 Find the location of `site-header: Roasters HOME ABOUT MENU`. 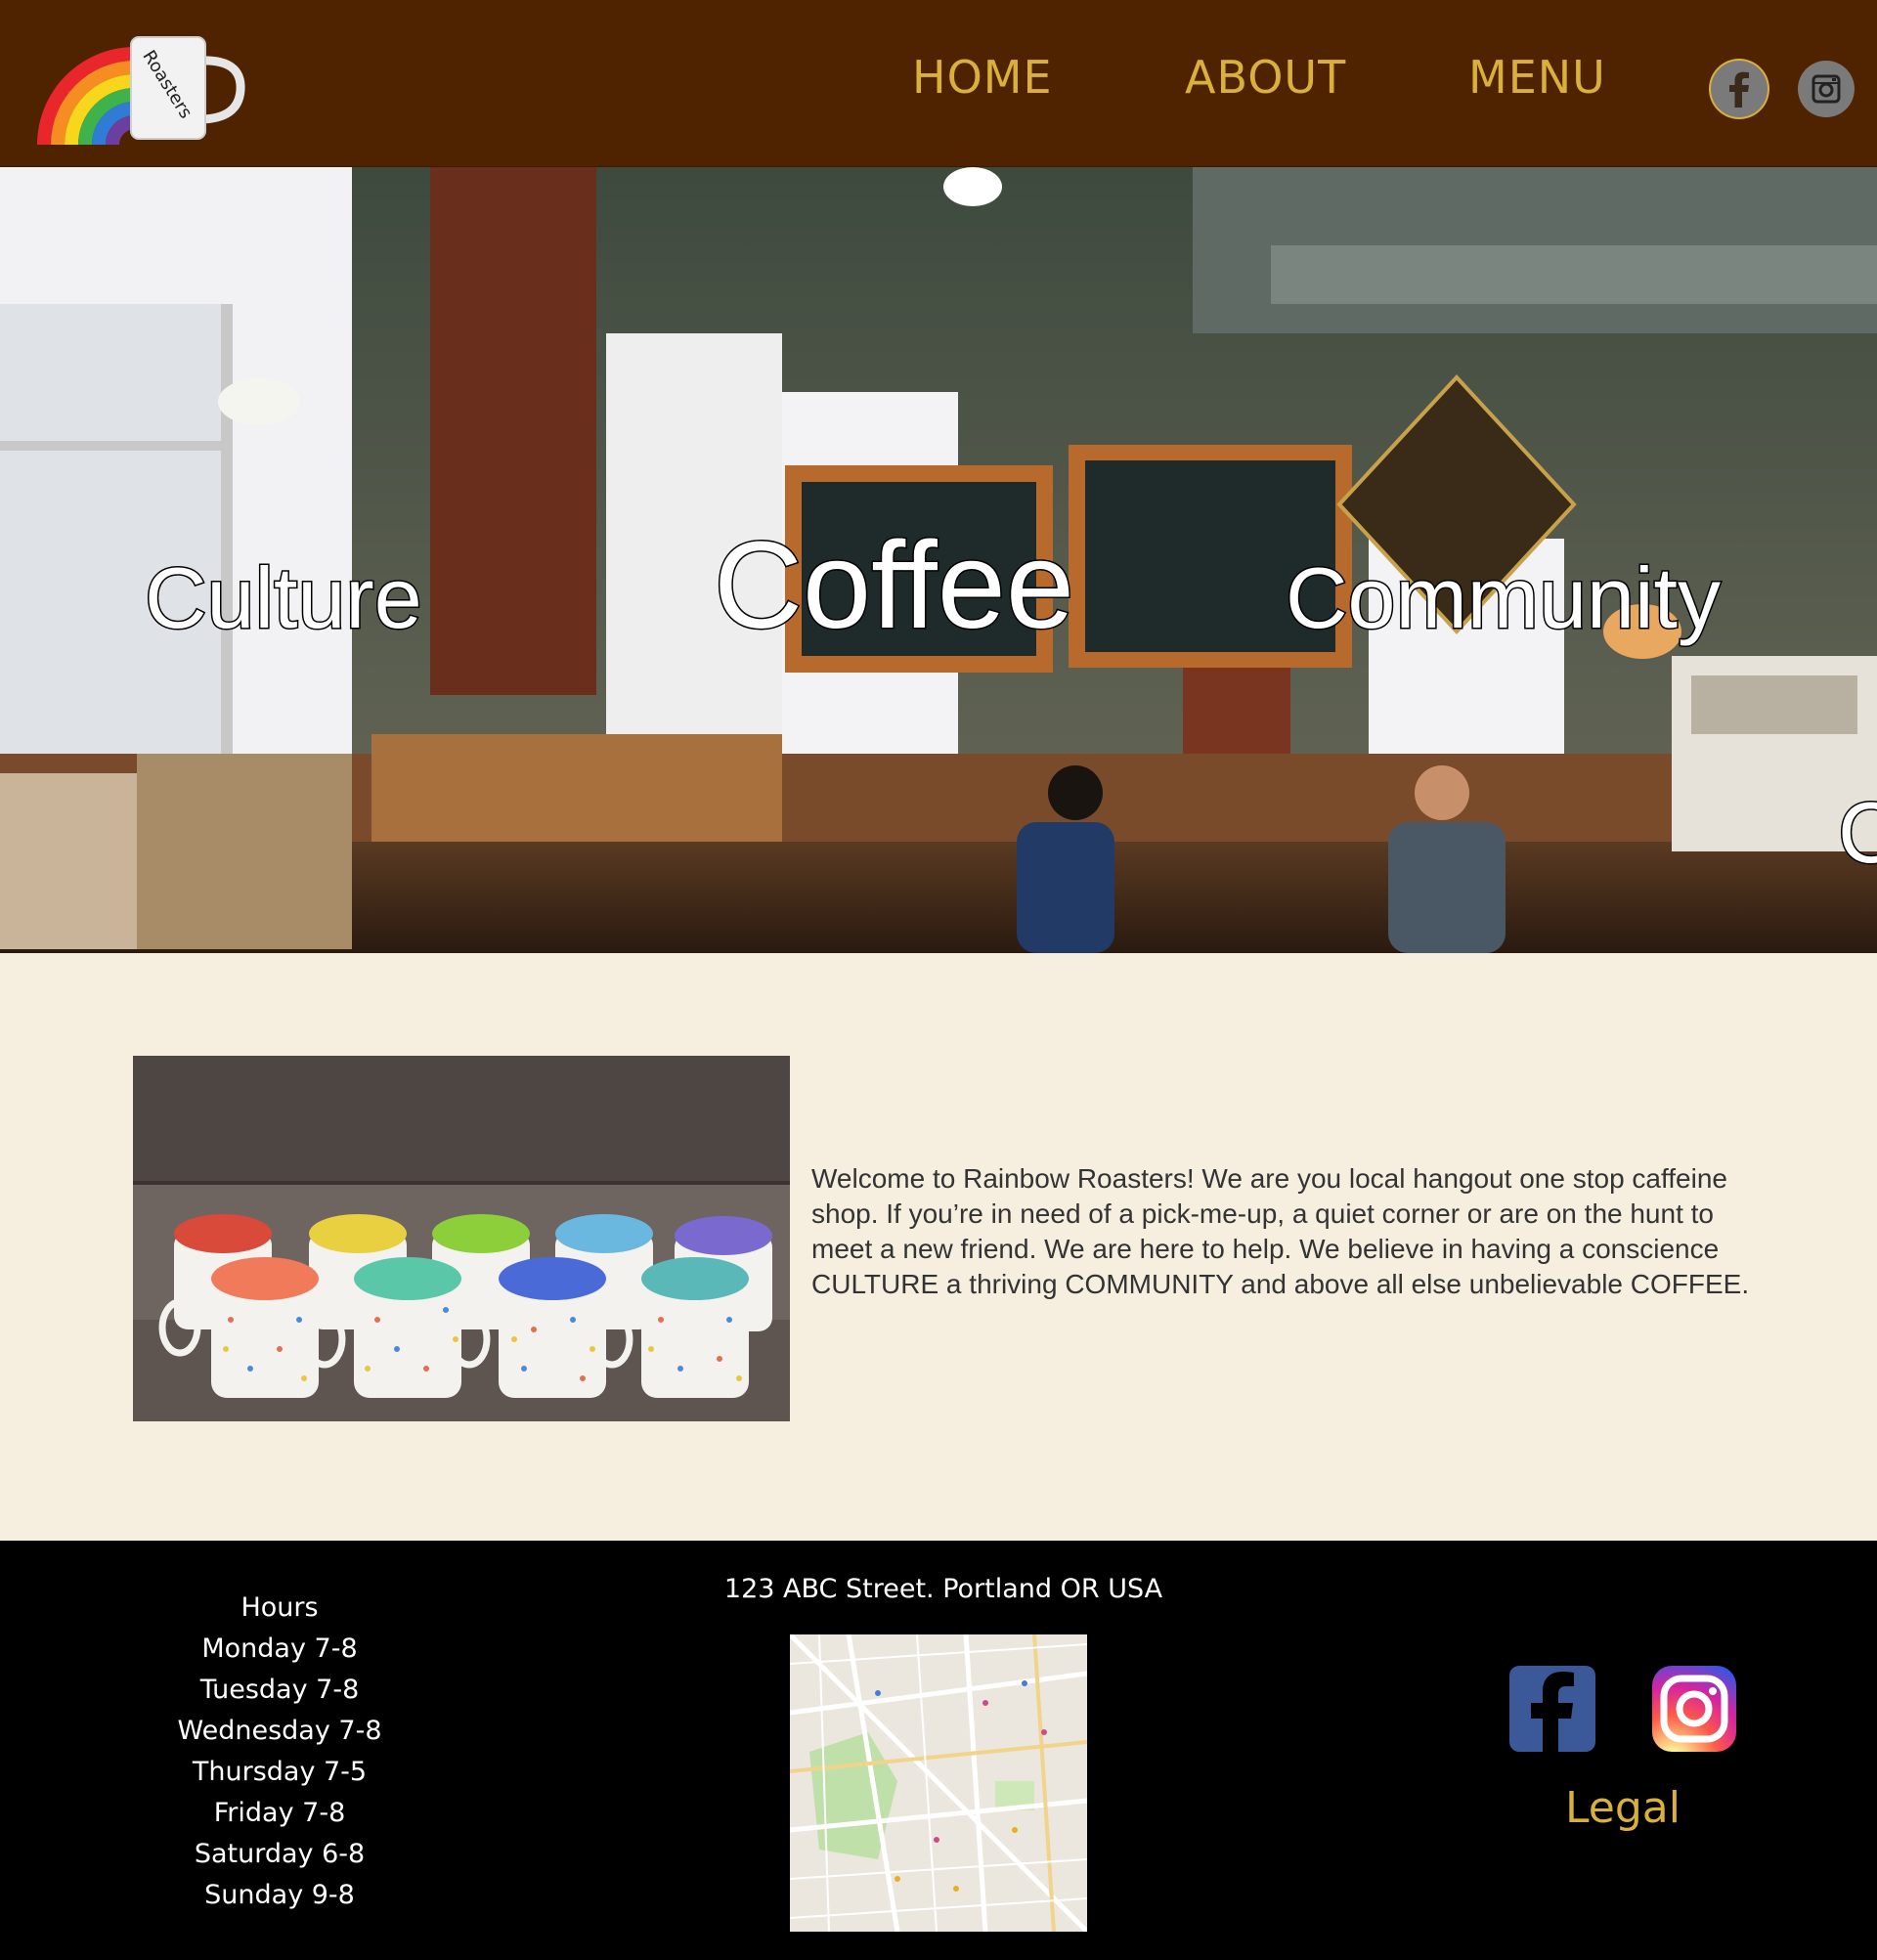

site-header: Roasters HOME ABOUT MENU is located at coordinates (938, 83).